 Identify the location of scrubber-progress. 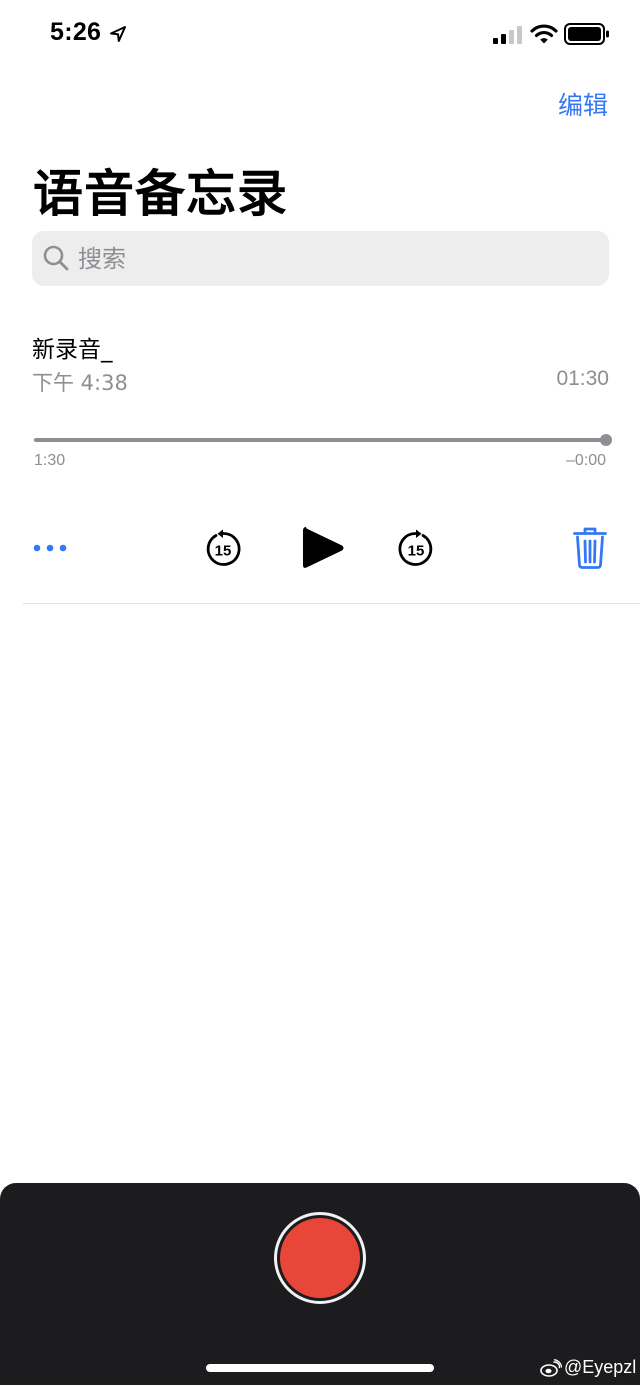
(320, 440).